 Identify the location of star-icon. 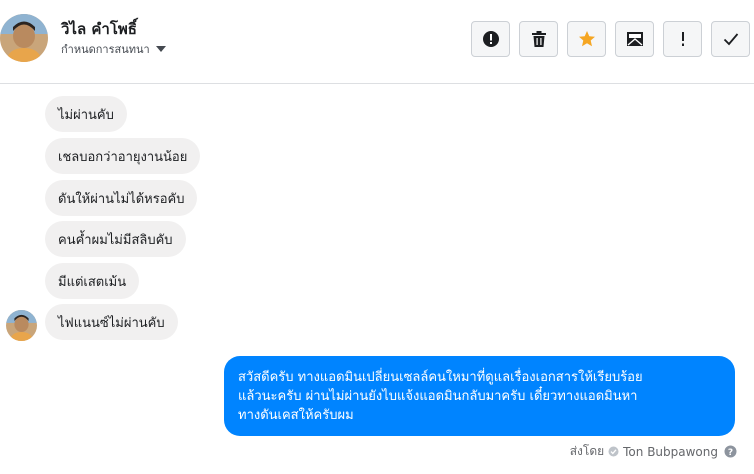
(586, 39).